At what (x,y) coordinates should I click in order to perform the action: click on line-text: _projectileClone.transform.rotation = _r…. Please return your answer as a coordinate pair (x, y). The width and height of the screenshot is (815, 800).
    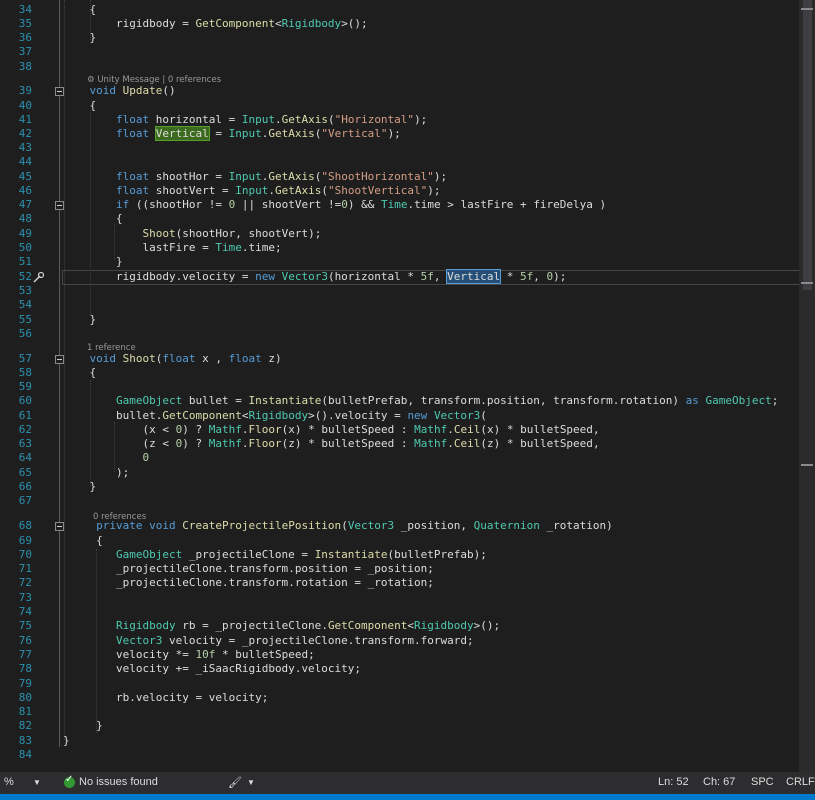
    Looking at the image, I should click on (248, 583).